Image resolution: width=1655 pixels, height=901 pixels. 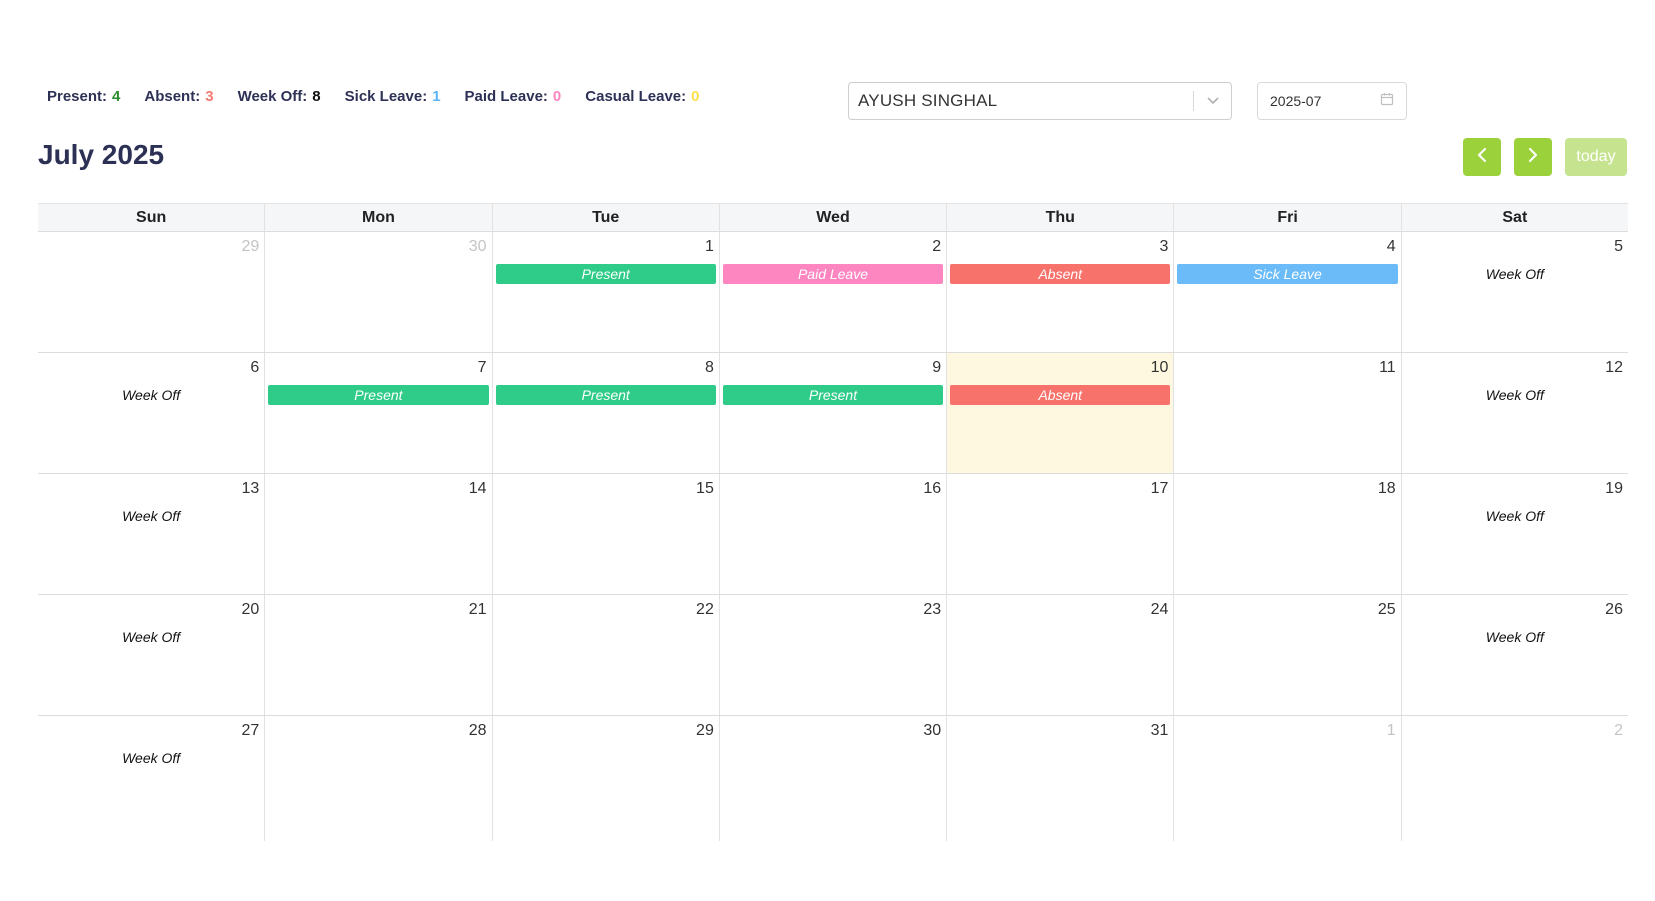 I want to click on day-number: 28, so click(x=378, y=731).